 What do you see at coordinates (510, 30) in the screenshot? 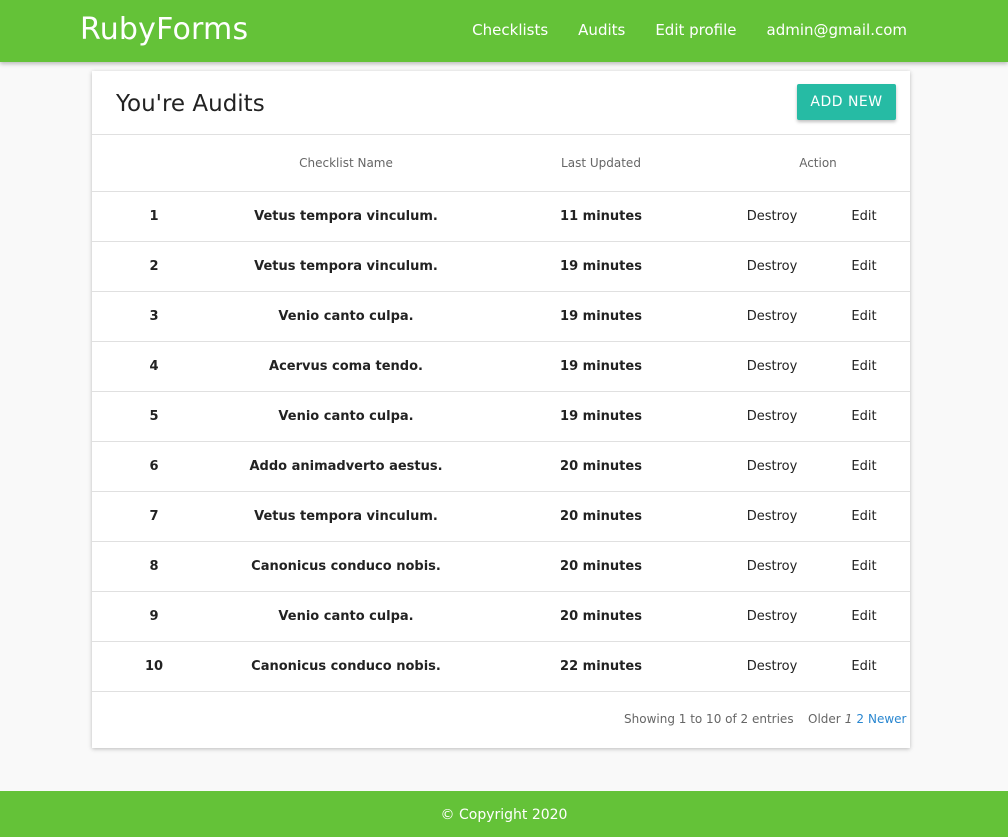
I see `nav-link-checklists: Checklists` at bounding box center [510, 30].